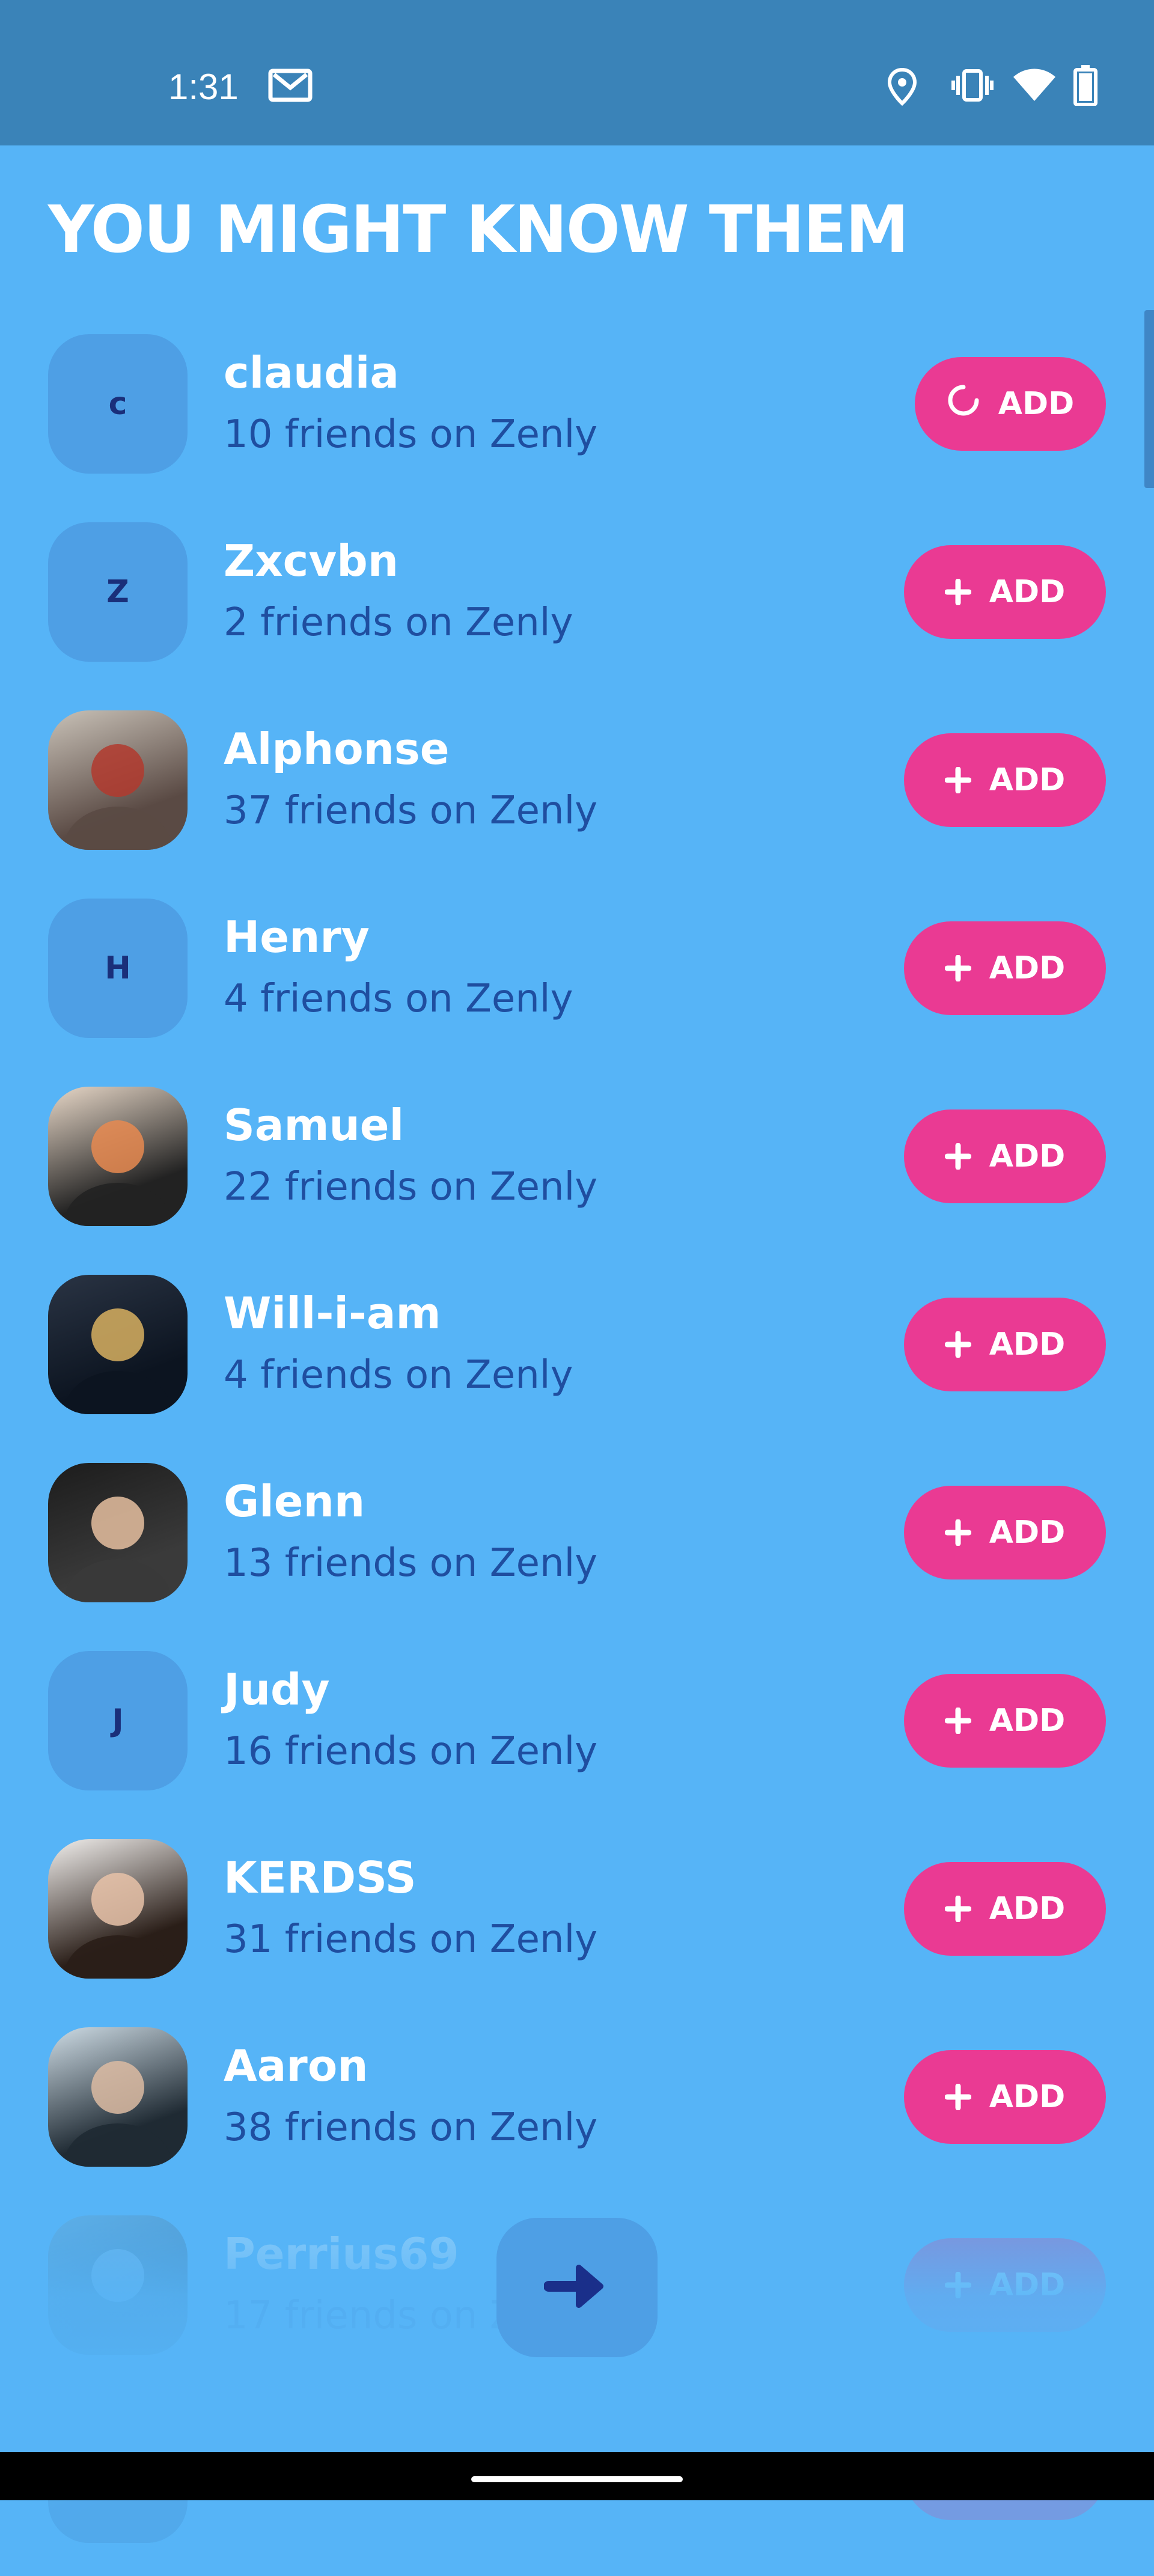  I want to click on arrow-right-icon, so click(576, 2287).